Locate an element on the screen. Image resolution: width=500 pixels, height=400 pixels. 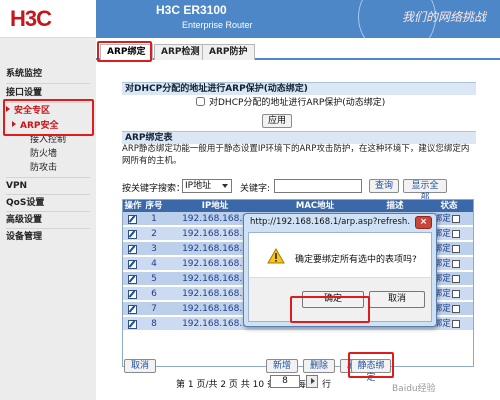
go-arrow-icon is located at coordinates (312, 381).